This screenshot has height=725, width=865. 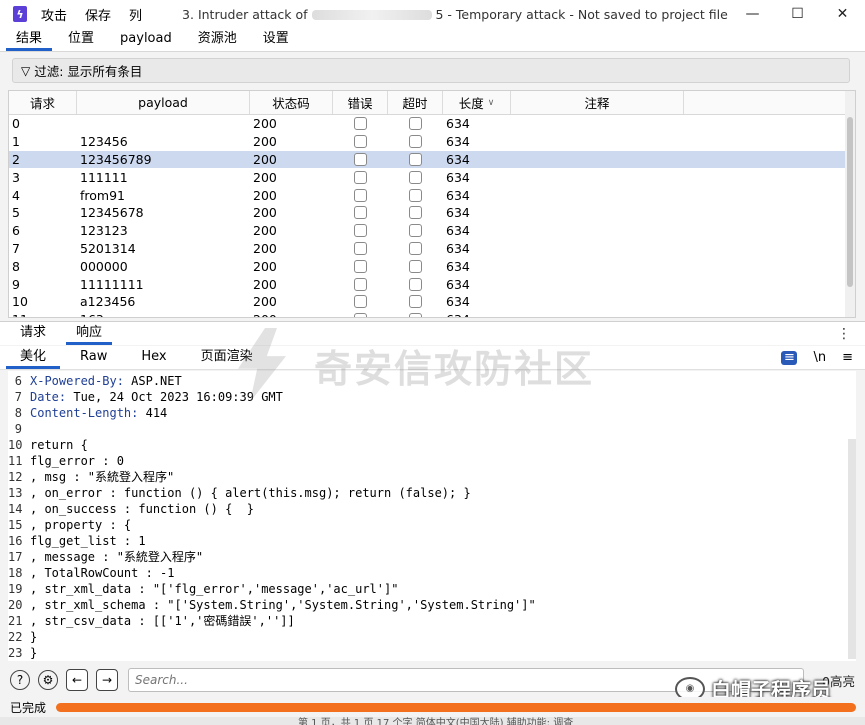 I want to click on table-row: 0 200 634, so click(x=432, y=124).